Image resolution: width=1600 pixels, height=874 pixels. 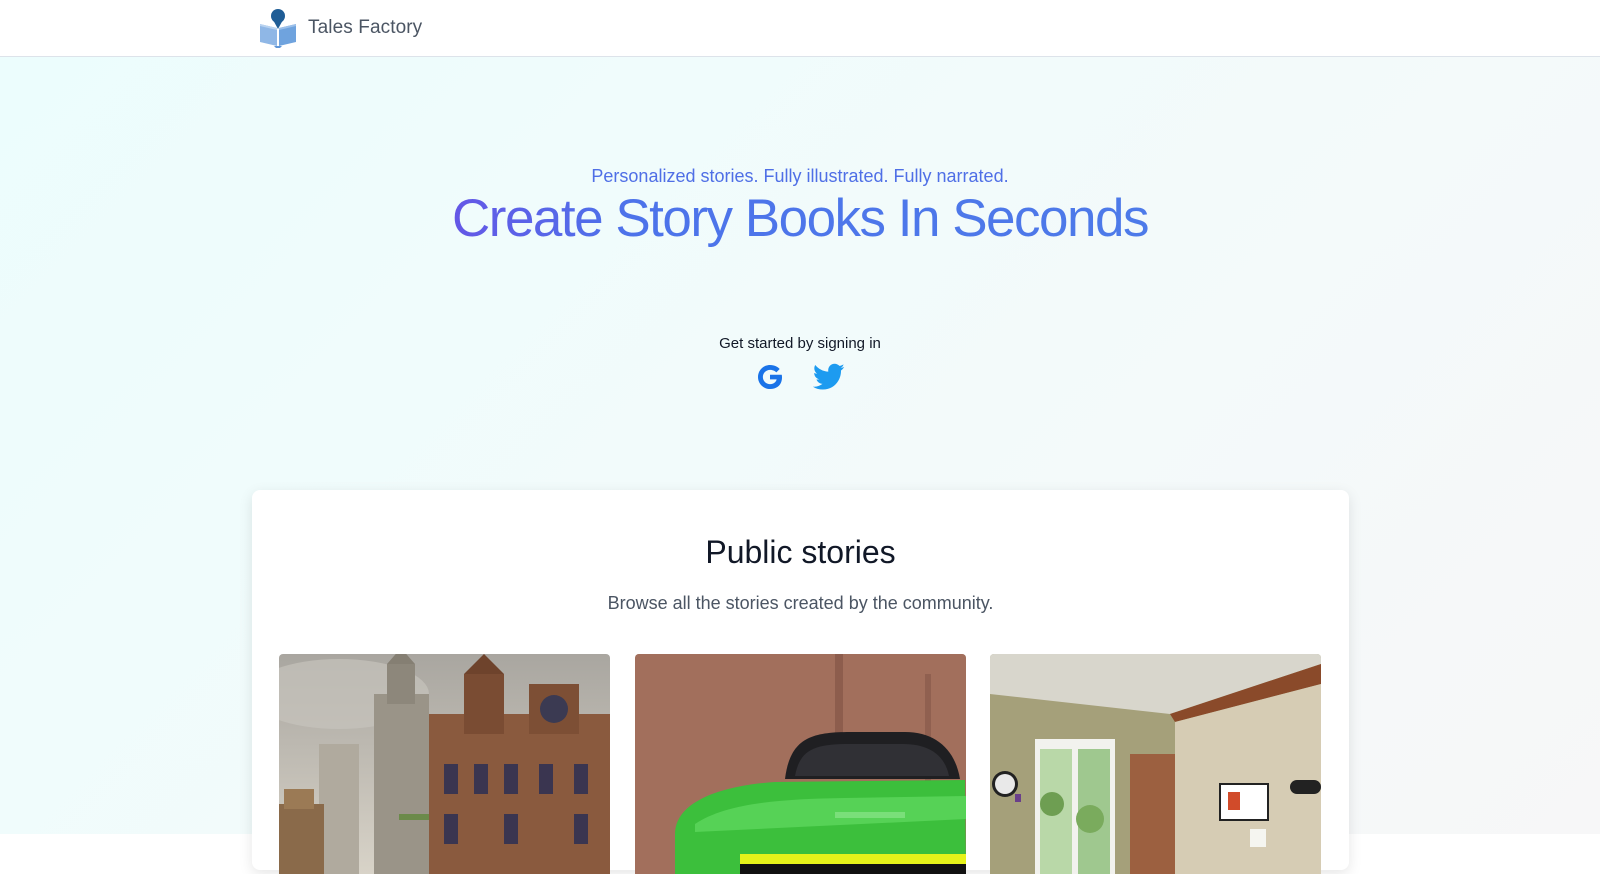 I want to click on book-pin-icon, so click(x=278, y=28).